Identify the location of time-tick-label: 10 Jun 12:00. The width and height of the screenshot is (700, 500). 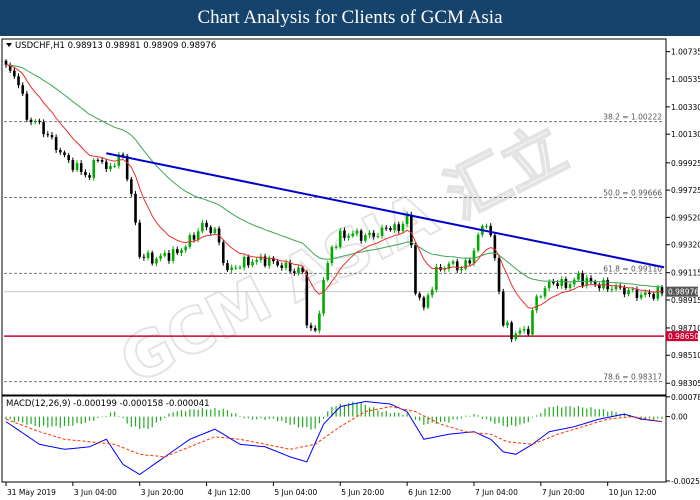
(633, 492).